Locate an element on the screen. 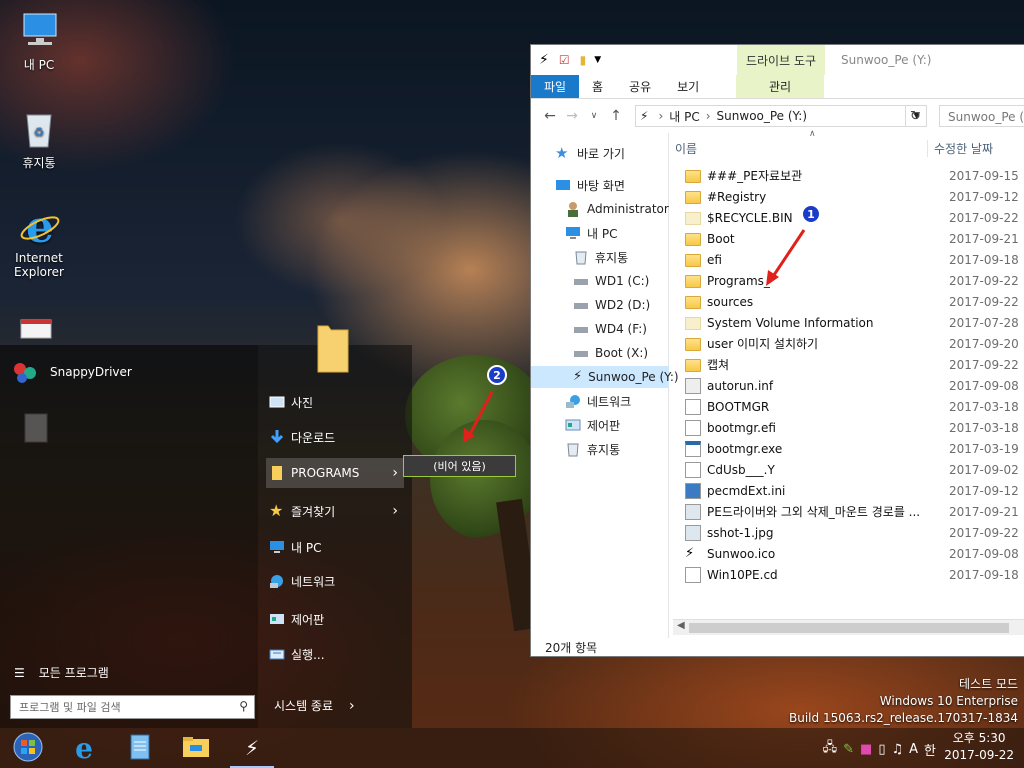 This screenshot has width=1024, height=768. start-button is located at coordinates (28, 748).